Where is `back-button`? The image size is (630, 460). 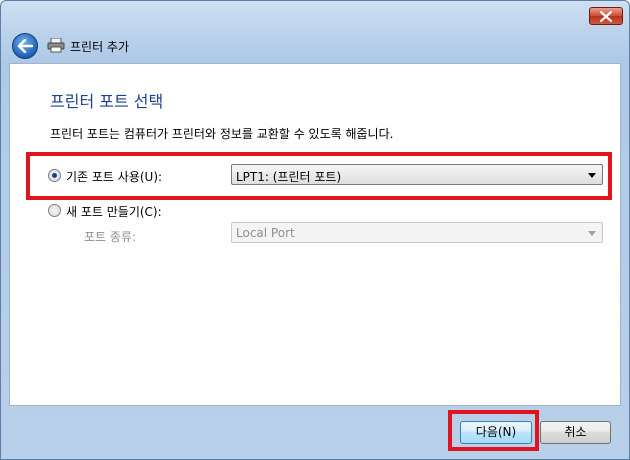
back-button is located at coordinates (25, 46).